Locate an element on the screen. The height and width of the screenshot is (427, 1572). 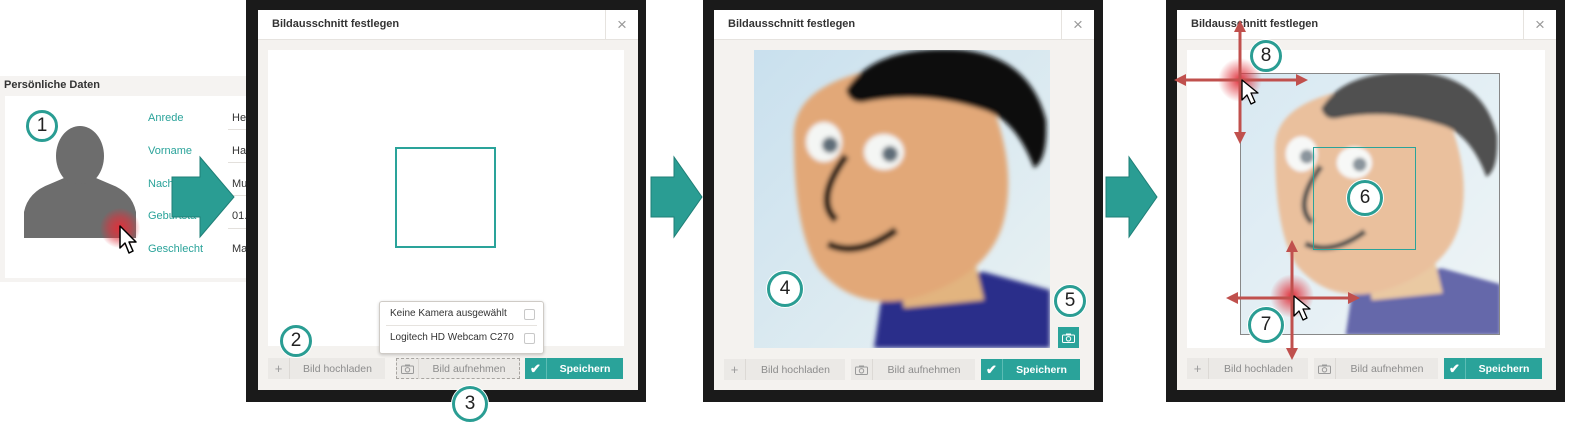
webcam-photo is located at coordinates (902, 199).